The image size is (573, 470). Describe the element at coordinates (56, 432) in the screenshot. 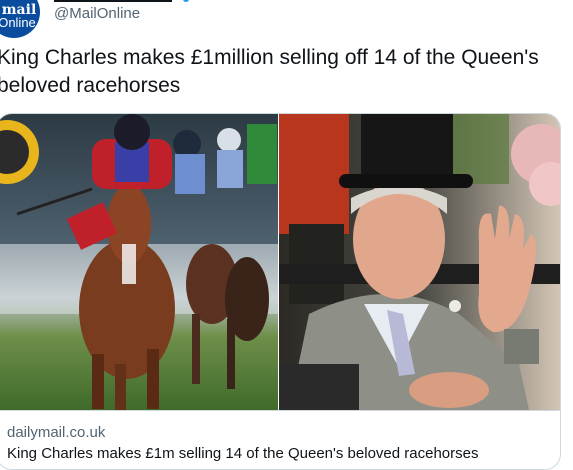

I see `card-domain: dailymail.co.uk` at that location.